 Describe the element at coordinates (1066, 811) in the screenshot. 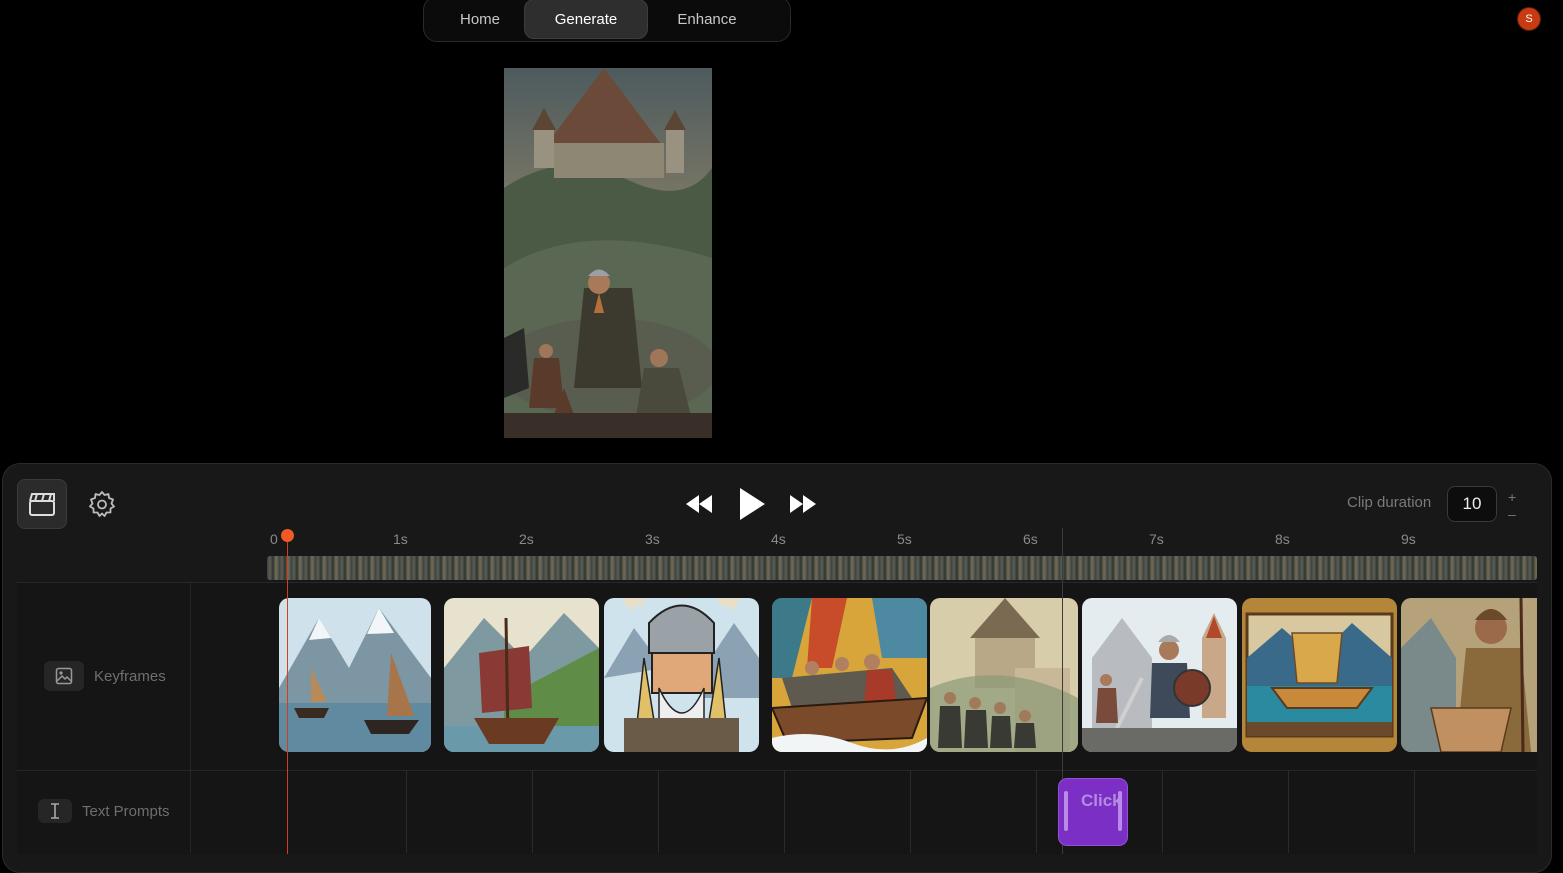

I see `prompt-left-handle` at that location.